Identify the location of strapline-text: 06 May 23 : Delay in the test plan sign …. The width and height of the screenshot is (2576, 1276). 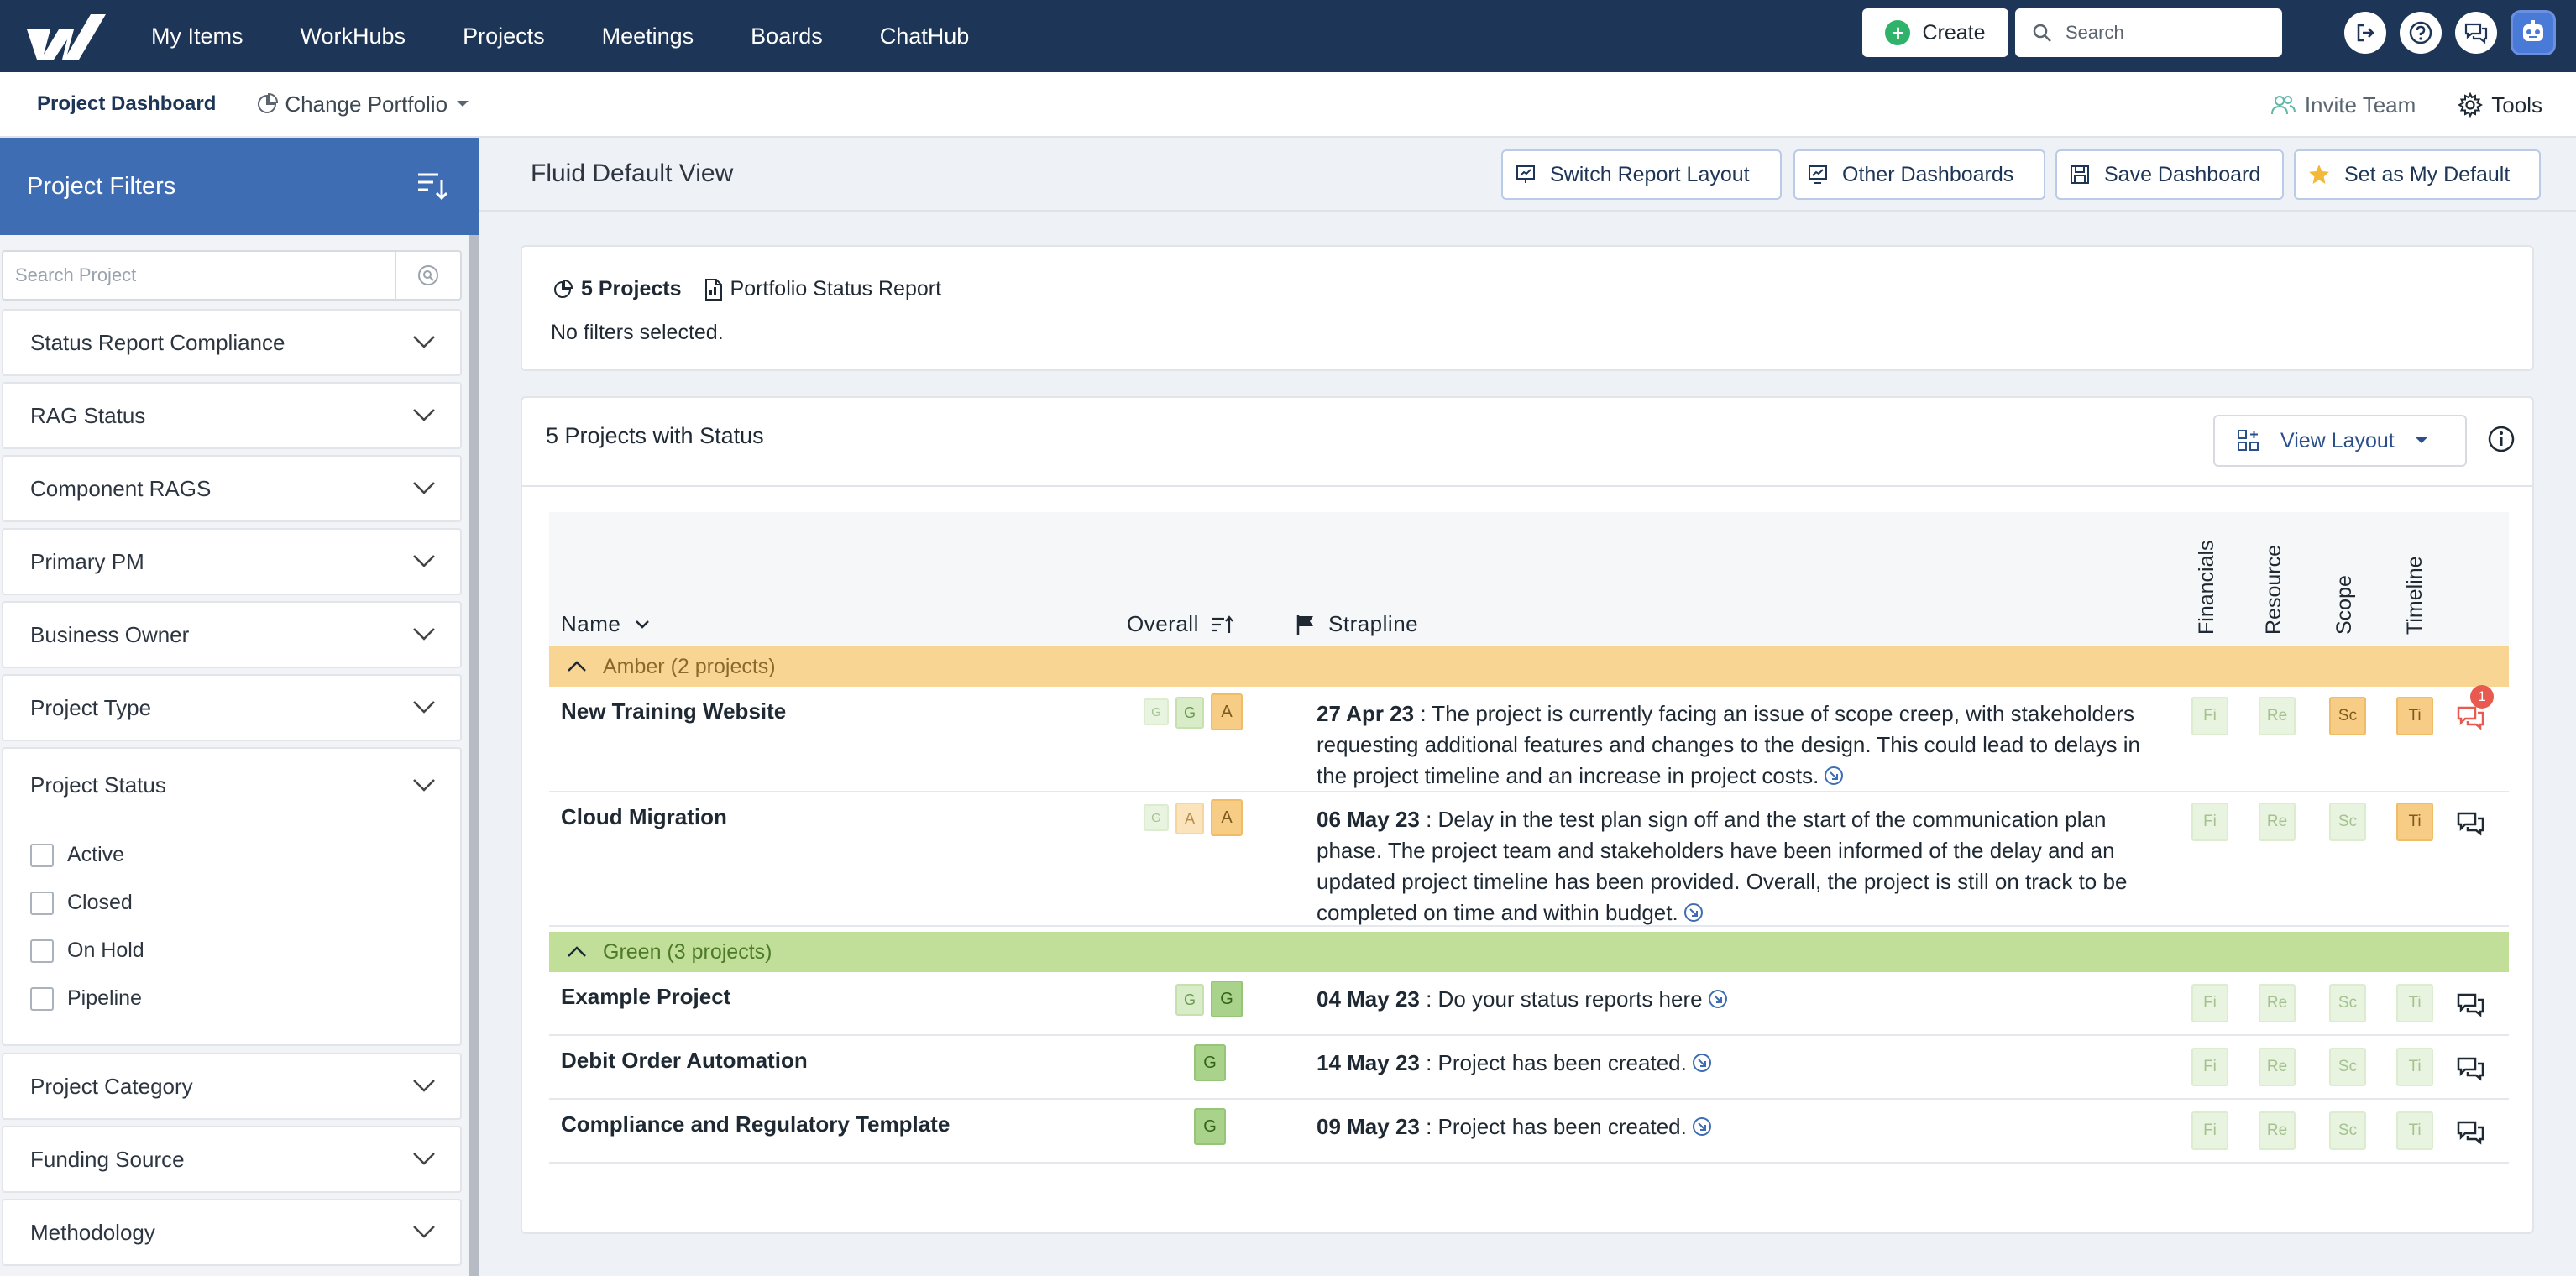
(1744, 866).